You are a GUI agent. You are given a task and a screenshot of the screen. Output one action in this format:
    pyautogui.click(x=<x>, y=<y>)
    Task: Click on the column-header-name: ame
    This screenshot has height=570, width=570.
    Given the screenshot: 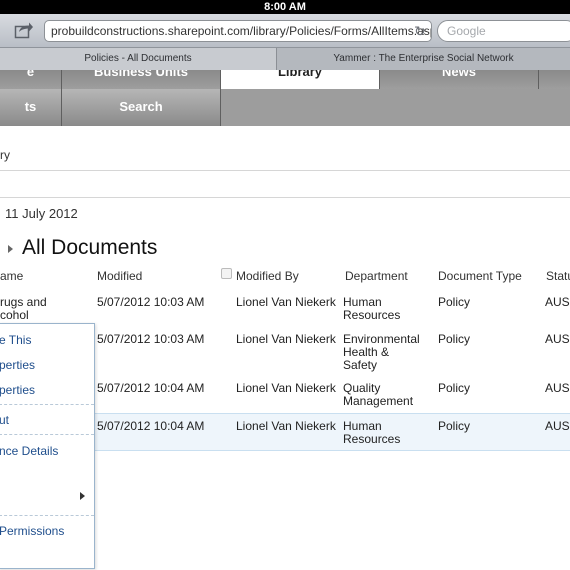 What is the action you would take?
    pyautogui.click(x=11, y=276)
    